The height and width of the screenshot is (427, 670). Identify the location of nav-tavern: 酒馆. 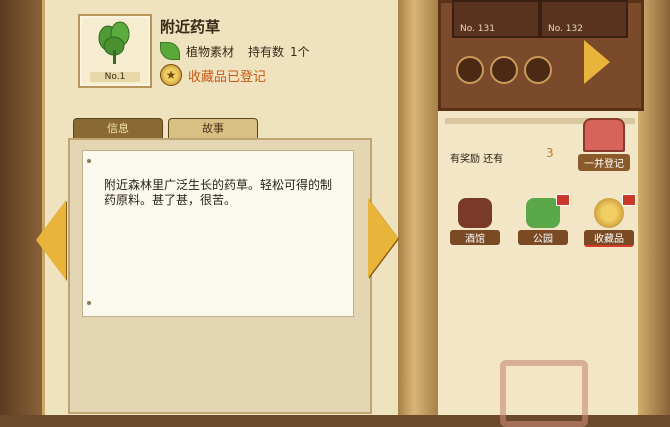
(475, 224).